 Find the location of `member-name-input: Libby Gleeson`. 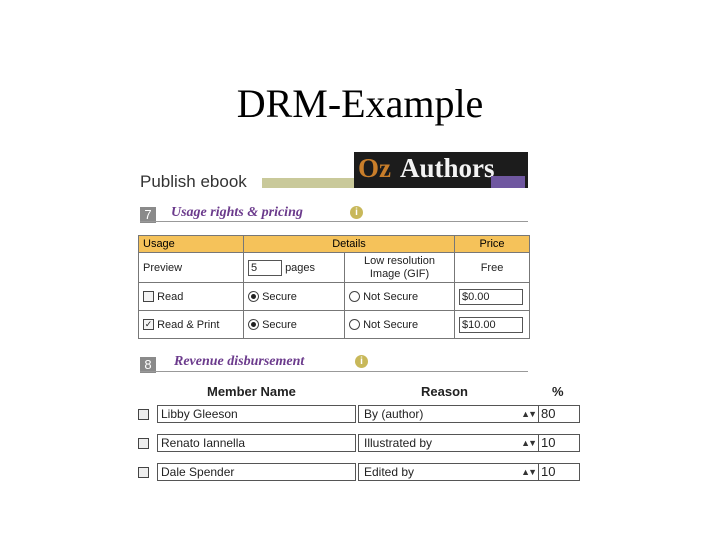

member-name-input: Libby Gleeson is located at coordinates (256, 414).